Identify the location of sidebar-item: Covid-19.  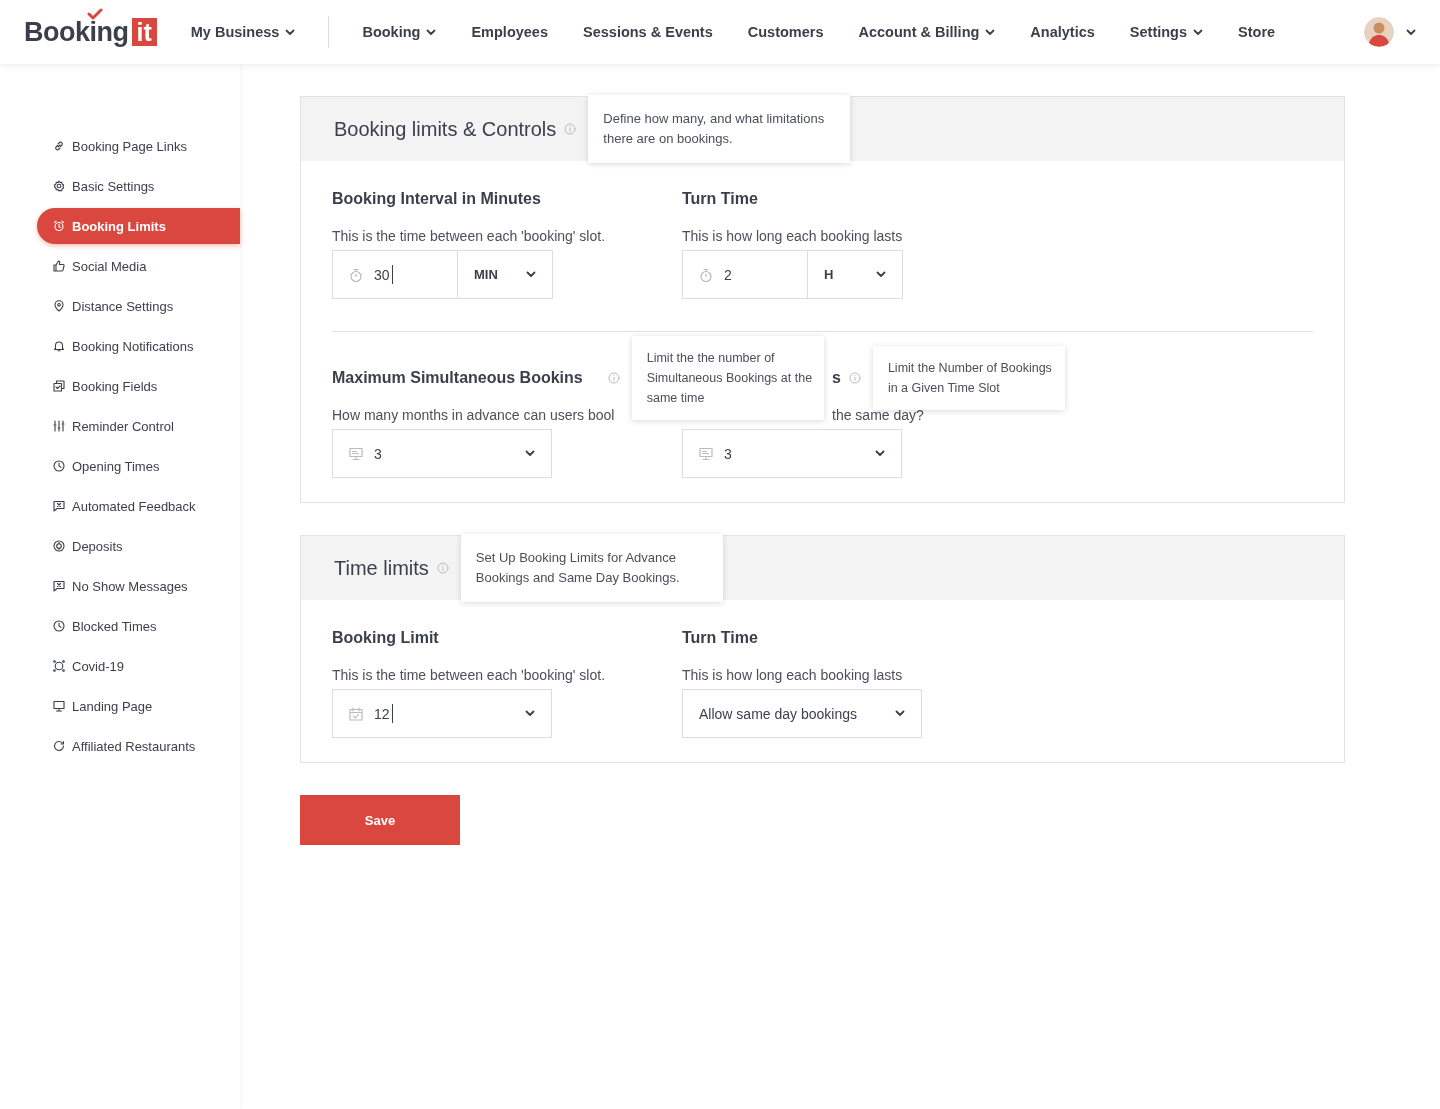
(138, 666).